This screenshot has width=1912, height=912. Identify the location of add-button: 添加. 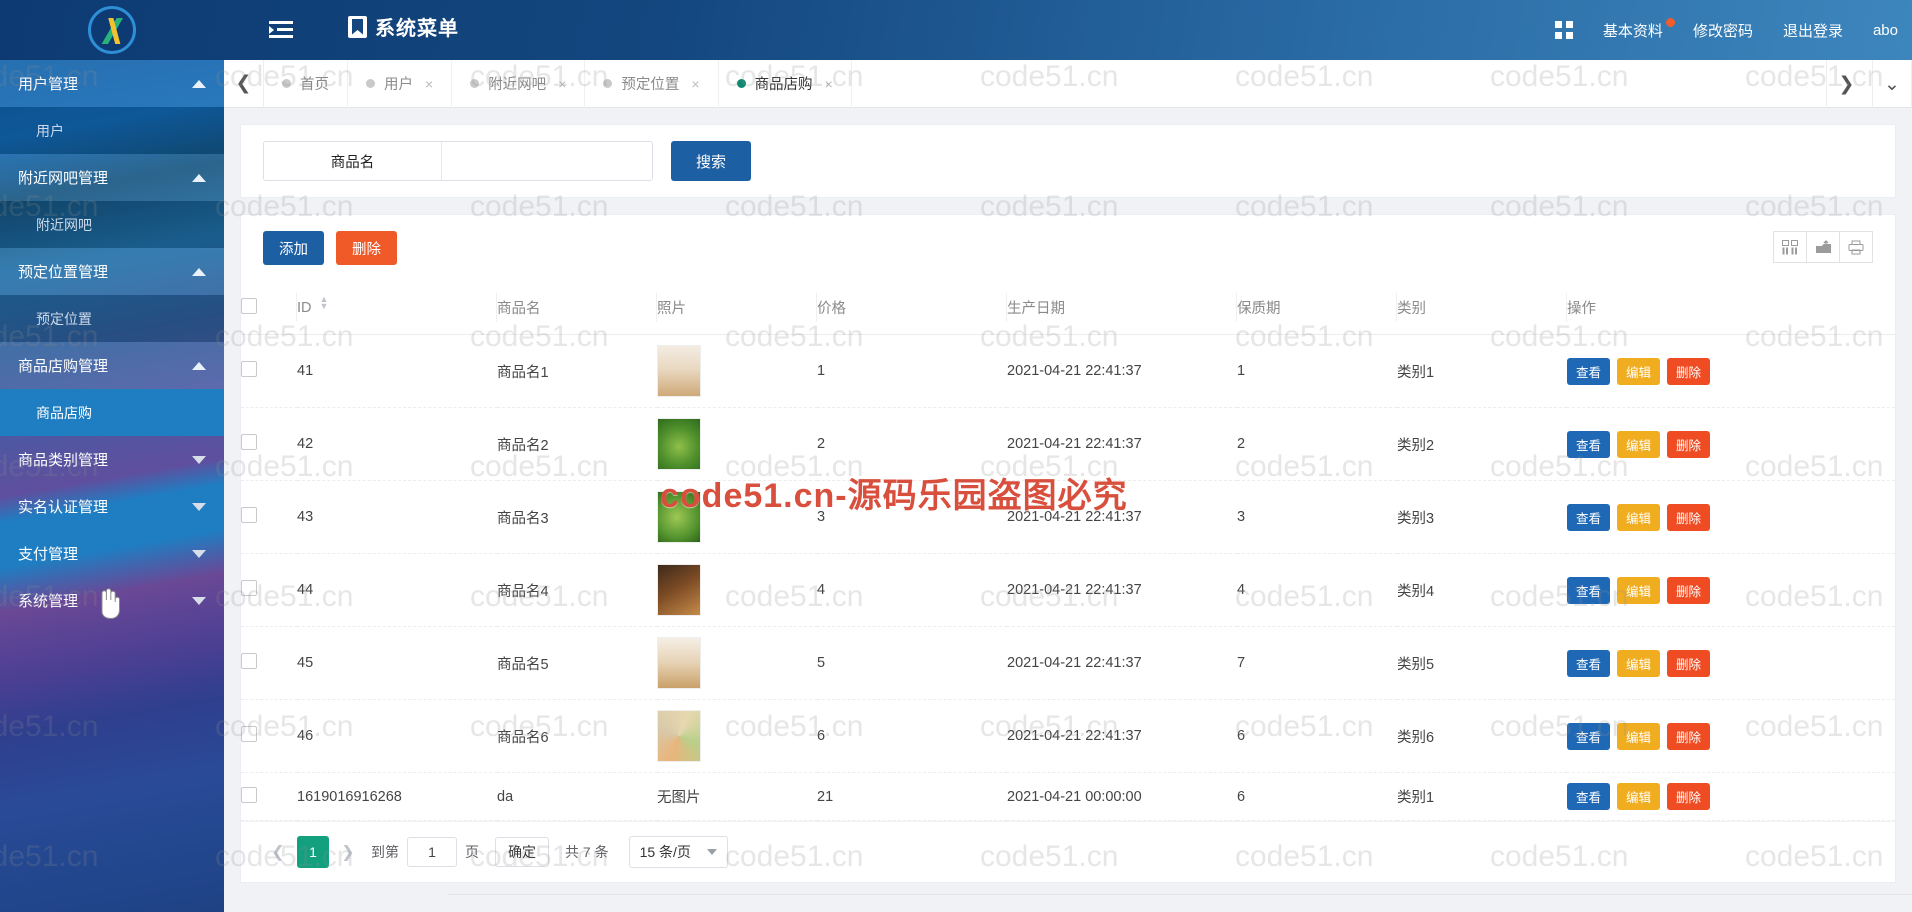
(293, 248).